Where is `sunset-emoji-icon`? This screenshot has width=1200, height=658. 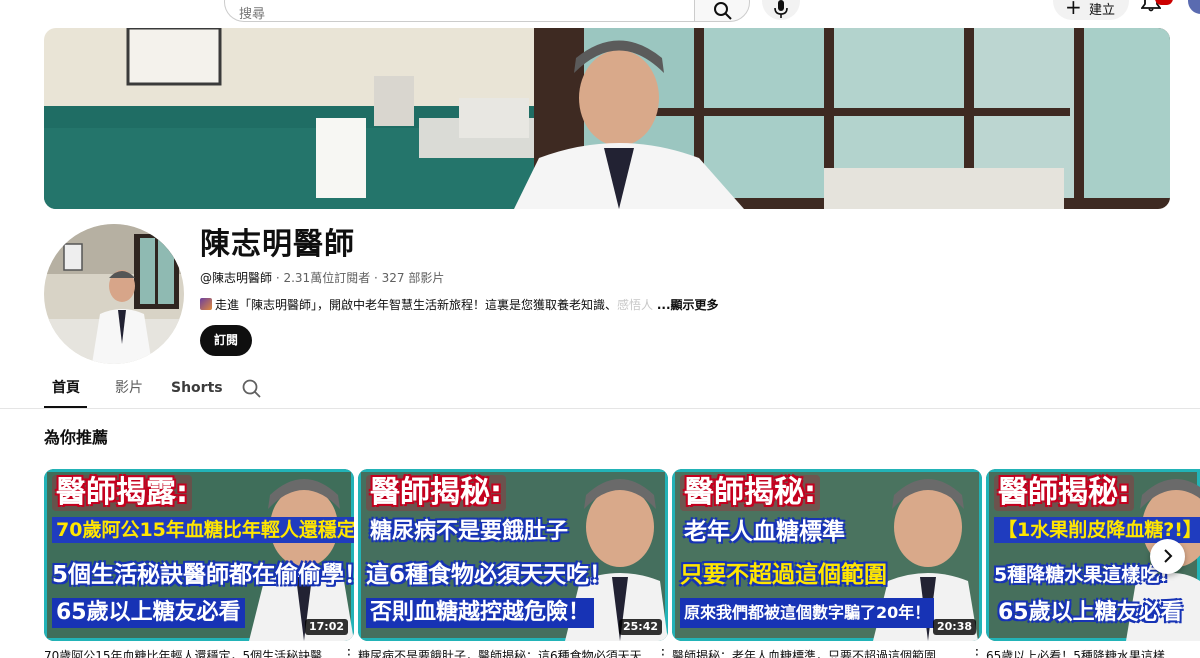 sunset-emoji-icon is located at coordinates (206, 304).